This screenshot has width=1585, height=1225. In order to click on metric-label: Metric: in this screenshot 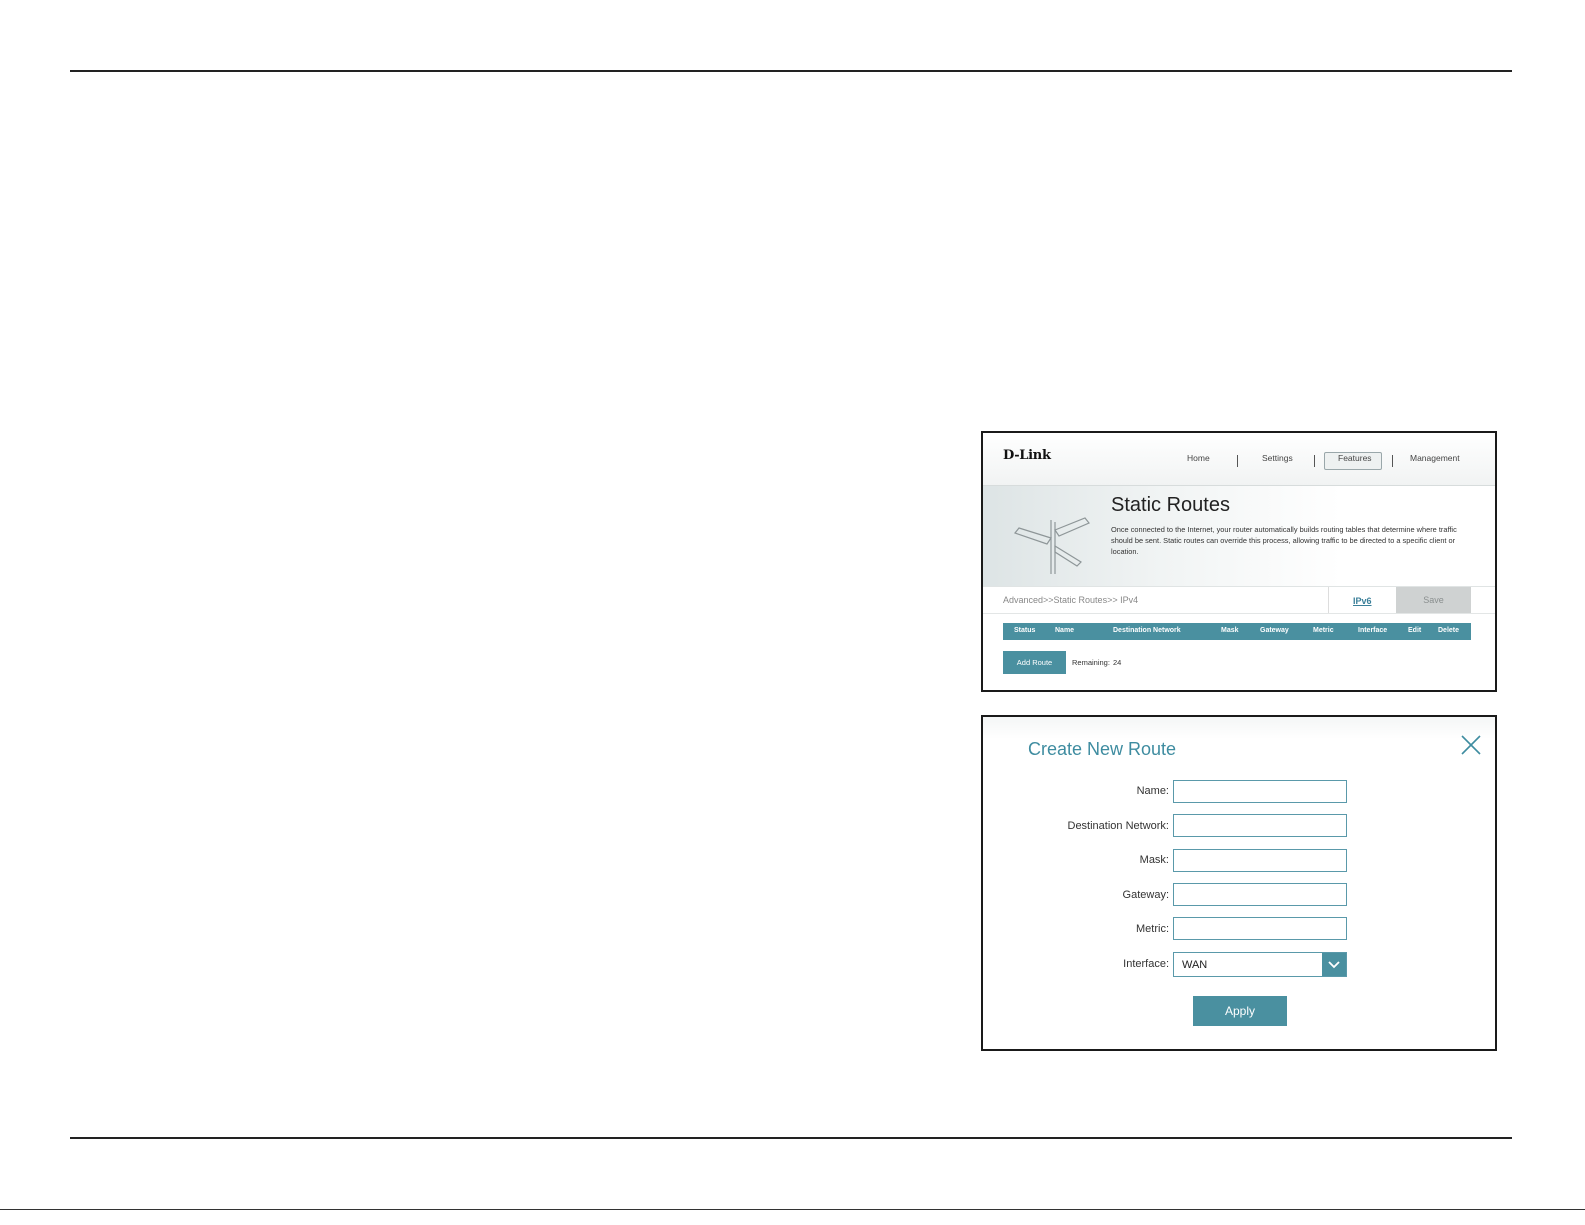, I will do `click(1152, 929)`.